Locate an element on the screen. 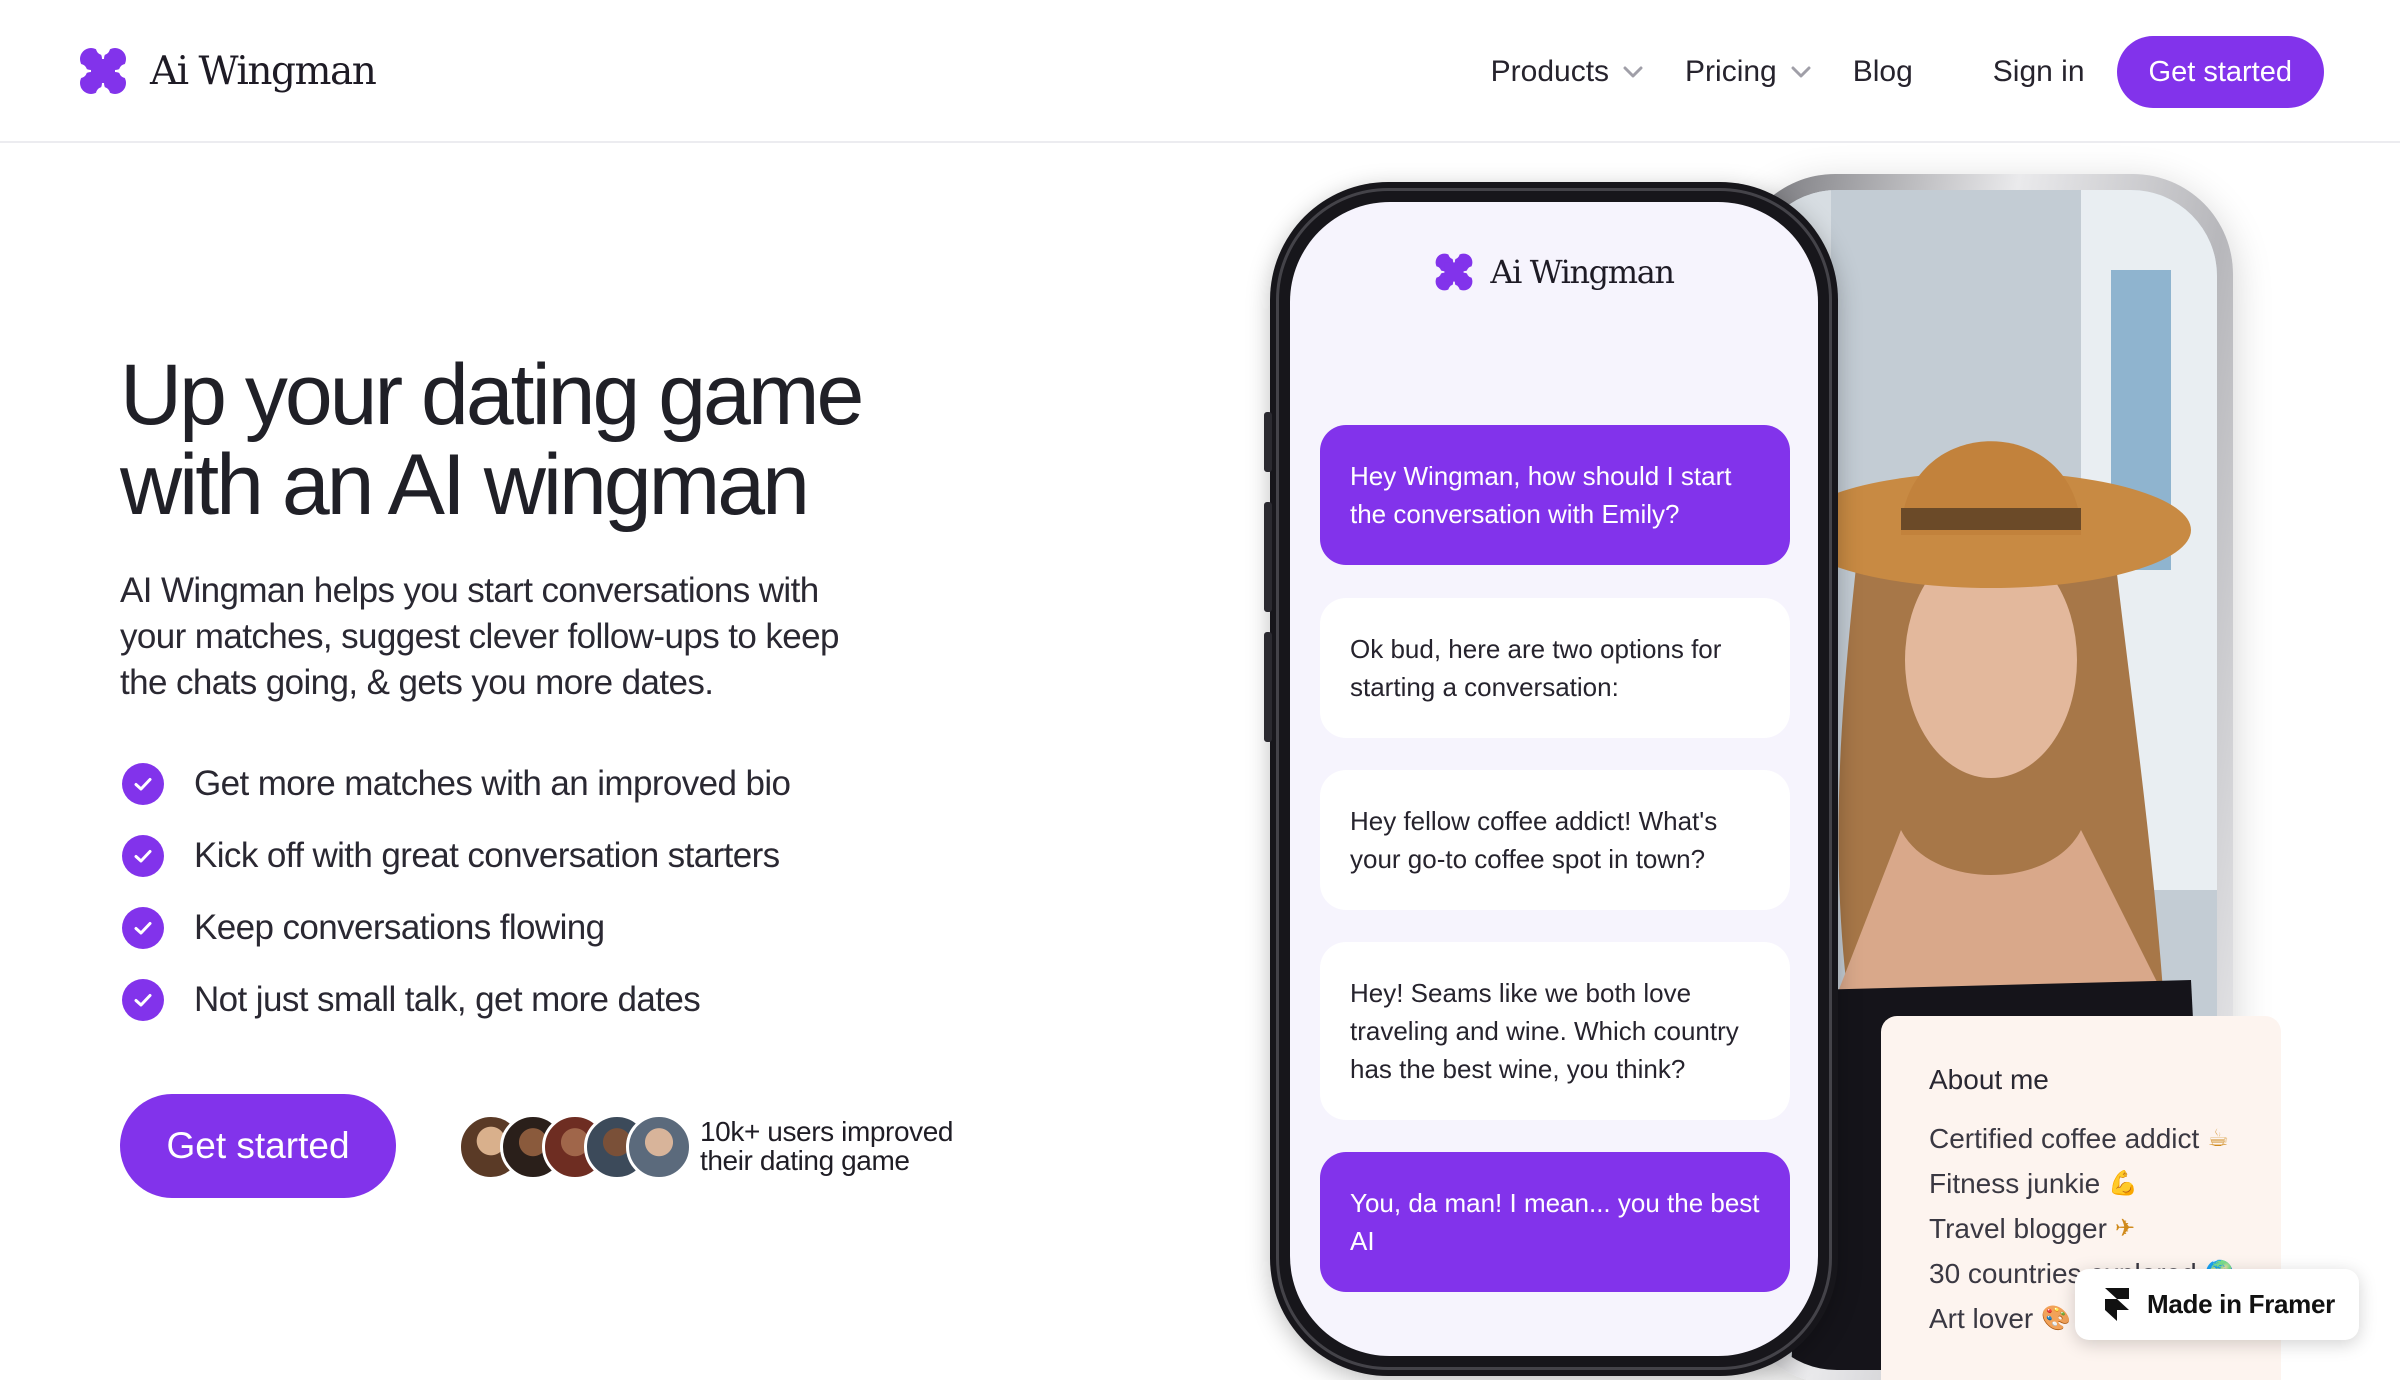 The width and height of the screenshot is (2400, 1380). social-proof-text: 10k+ users improved their dating game is located at coordinates (826, 1146).